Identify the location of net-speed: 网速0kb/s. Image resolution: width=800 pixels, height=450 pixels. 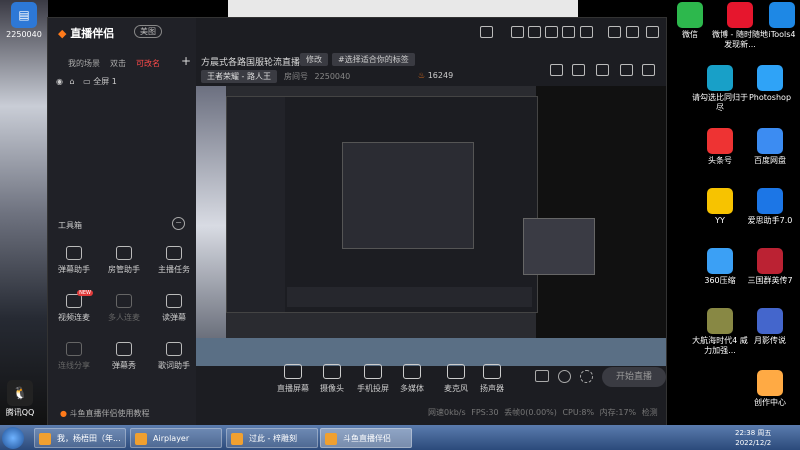
(447, 412).